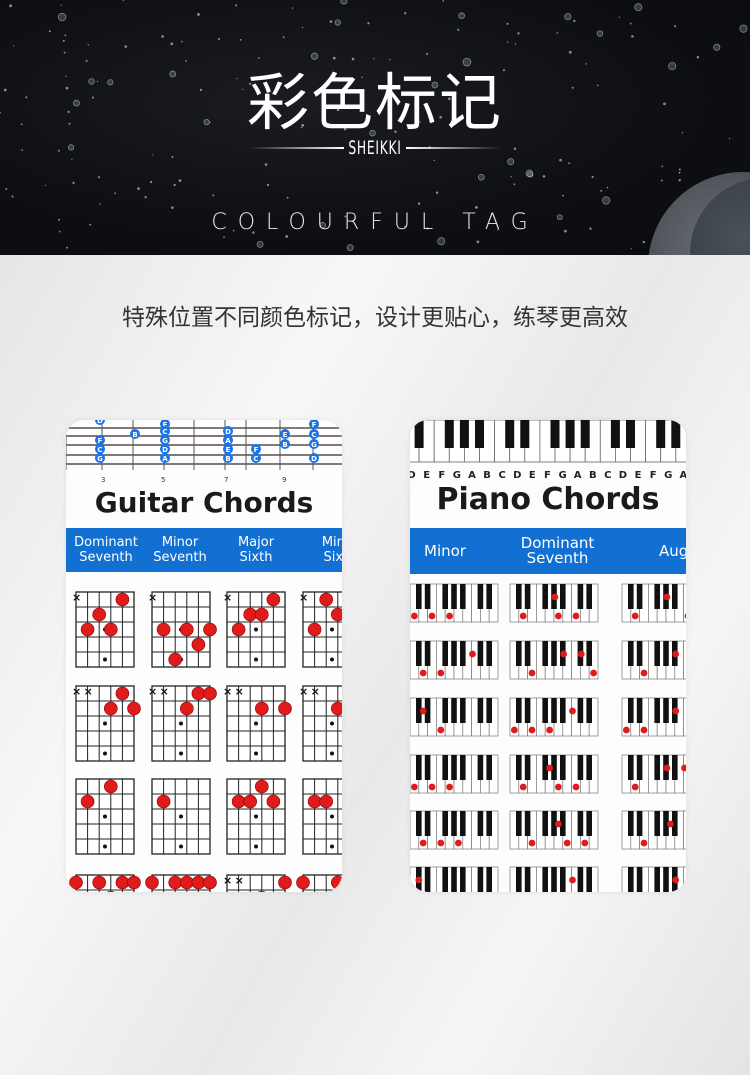 This screenshot has width=750, height=1075. Describe the element at coordinates (445, 550) in the screenshot. I see `column-header: Minor` at that location.